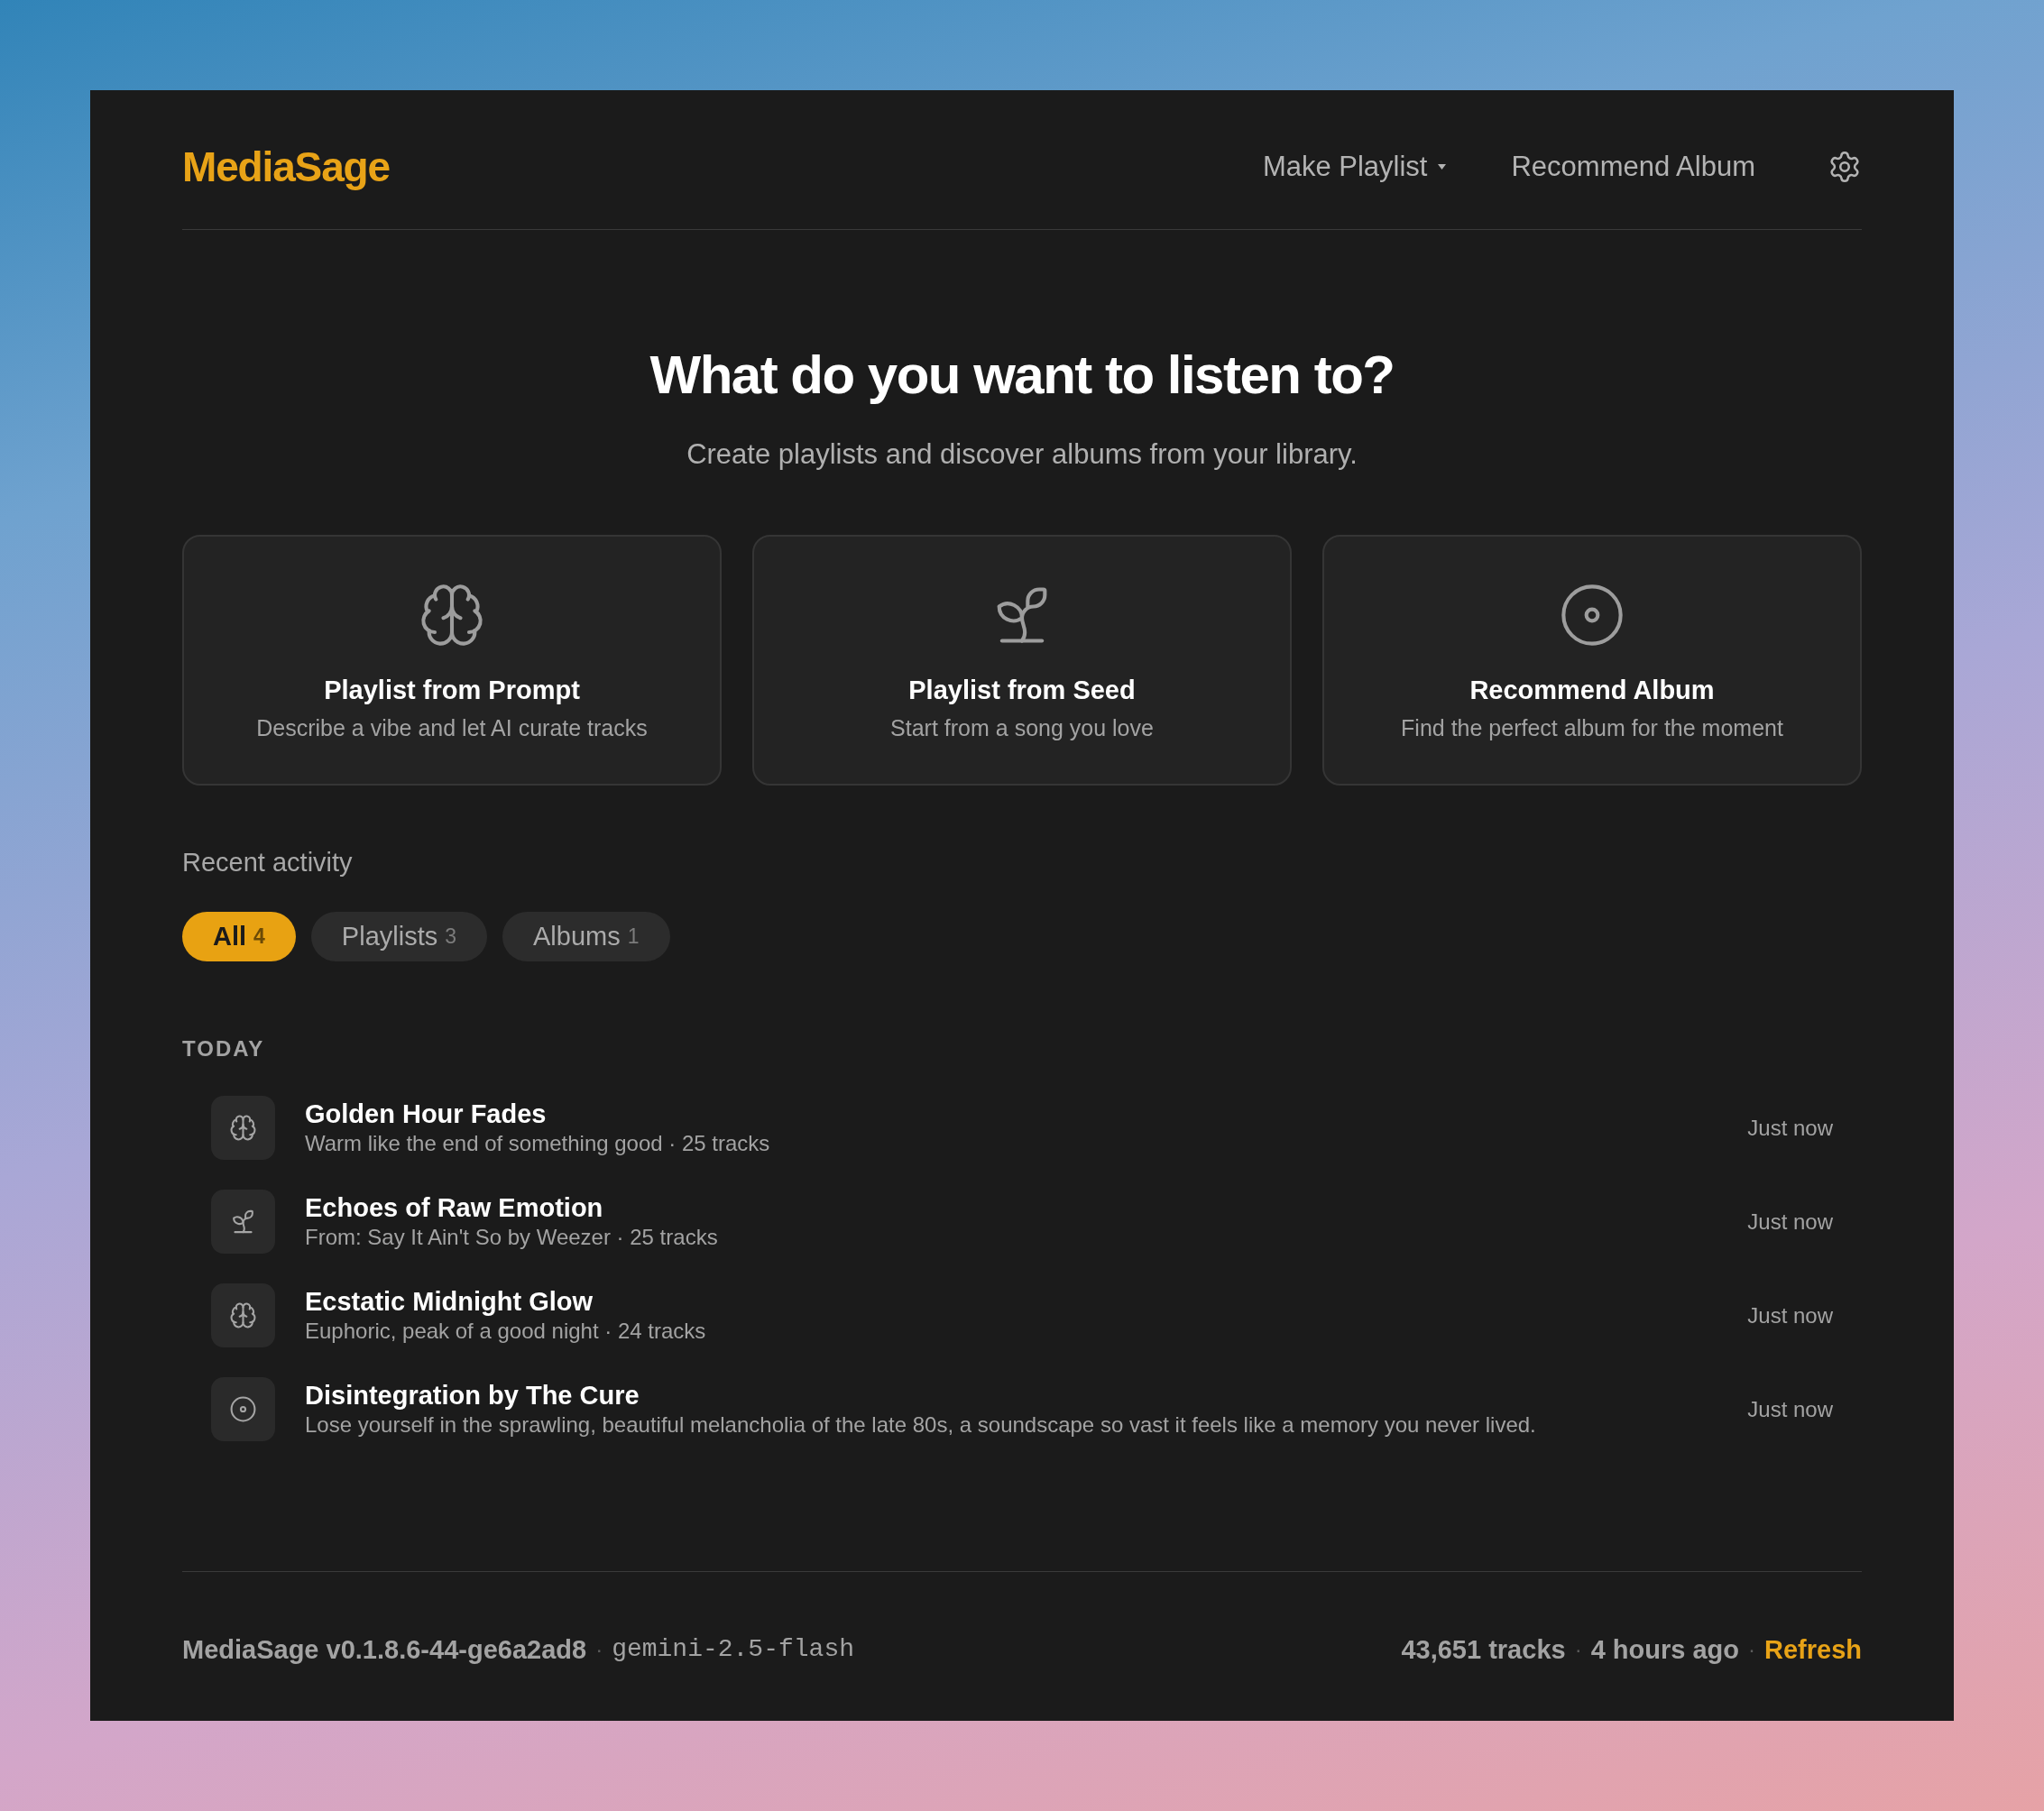  What do you see at coordinates (1022, 376) in the screenshot?
I see `hero-title: What do you want to listen to?` at bounding box center [1022, 376].